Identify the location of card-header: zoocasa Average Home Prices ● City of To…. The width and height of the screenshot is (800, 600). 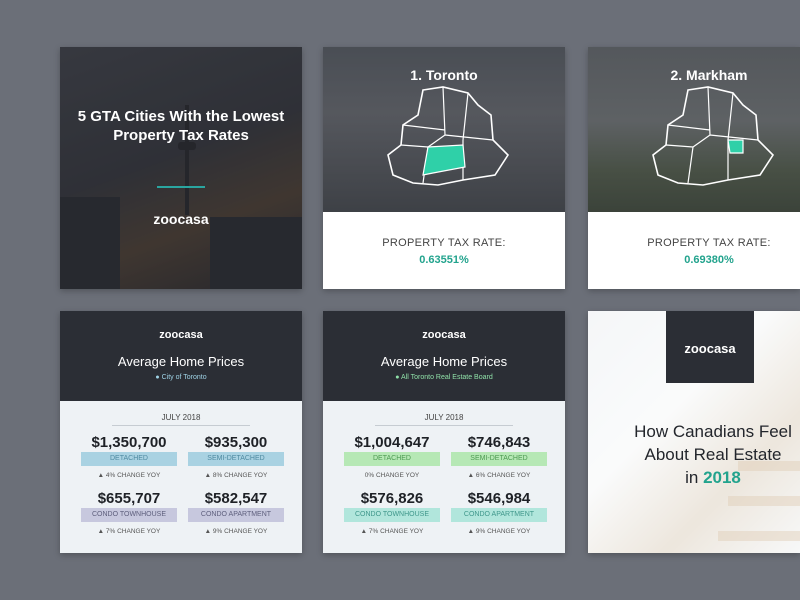
(181, 356).